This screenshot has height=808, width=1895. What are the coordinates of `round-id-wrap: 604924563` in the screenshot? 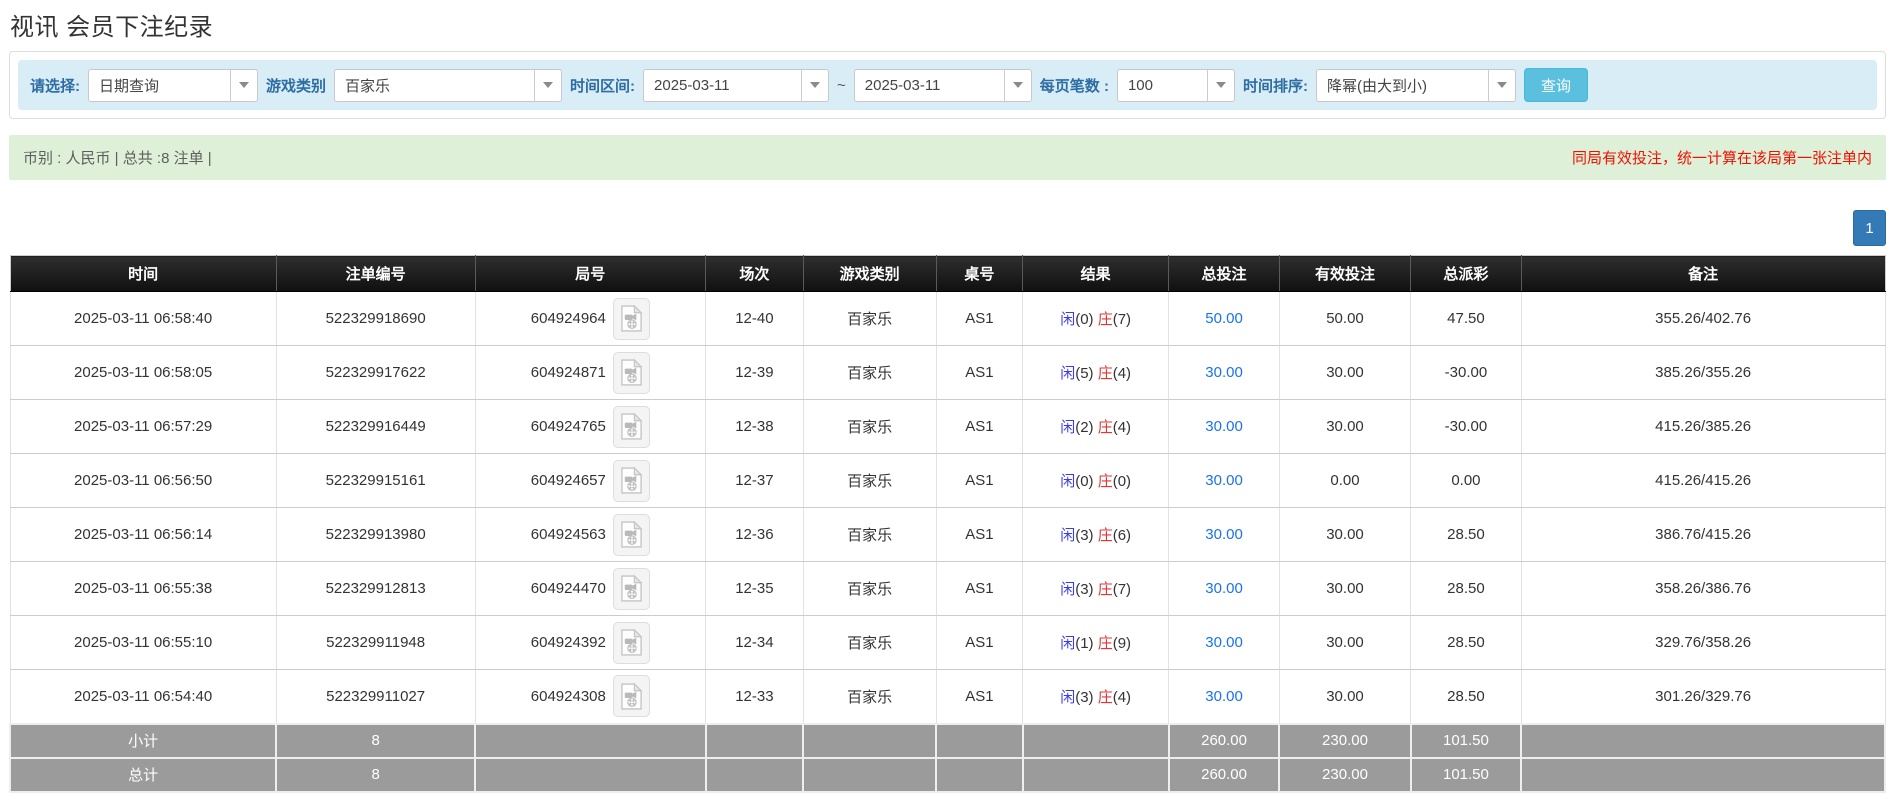 It's located at (590, 534).